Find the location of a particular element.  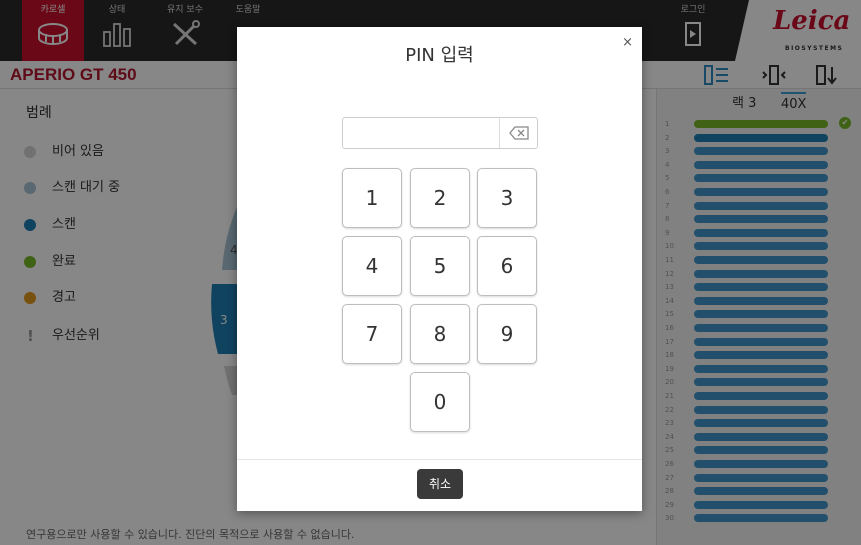

keypad-key-1: 1 is located at coordinates (372, 198).